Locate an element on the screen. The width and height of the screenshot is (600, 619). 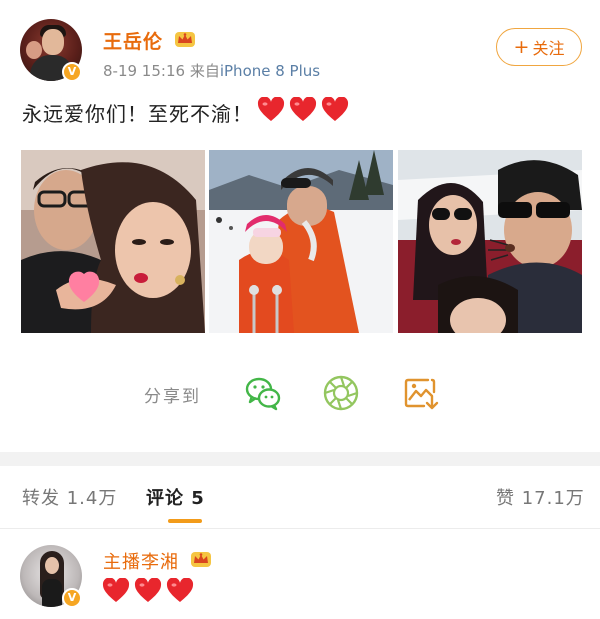
commenter-verified-badge-icon: V is located at coordinates (72, 598).